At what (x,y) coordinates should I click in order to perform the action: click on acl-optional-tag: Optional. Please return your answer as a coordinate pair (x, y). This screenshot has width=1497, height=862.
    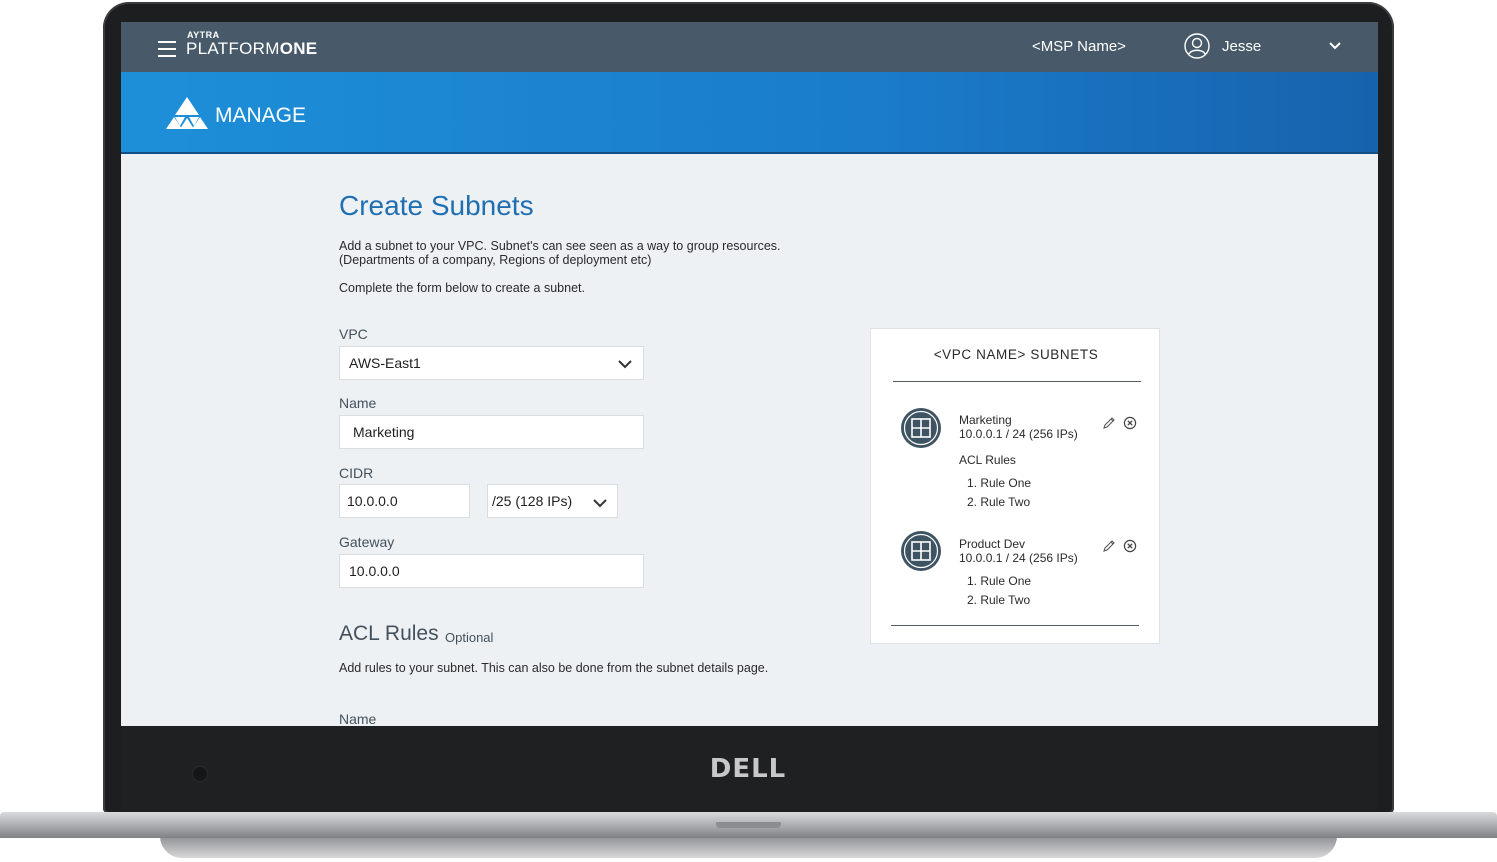
    Looking at the image, I should click on (469, 637).